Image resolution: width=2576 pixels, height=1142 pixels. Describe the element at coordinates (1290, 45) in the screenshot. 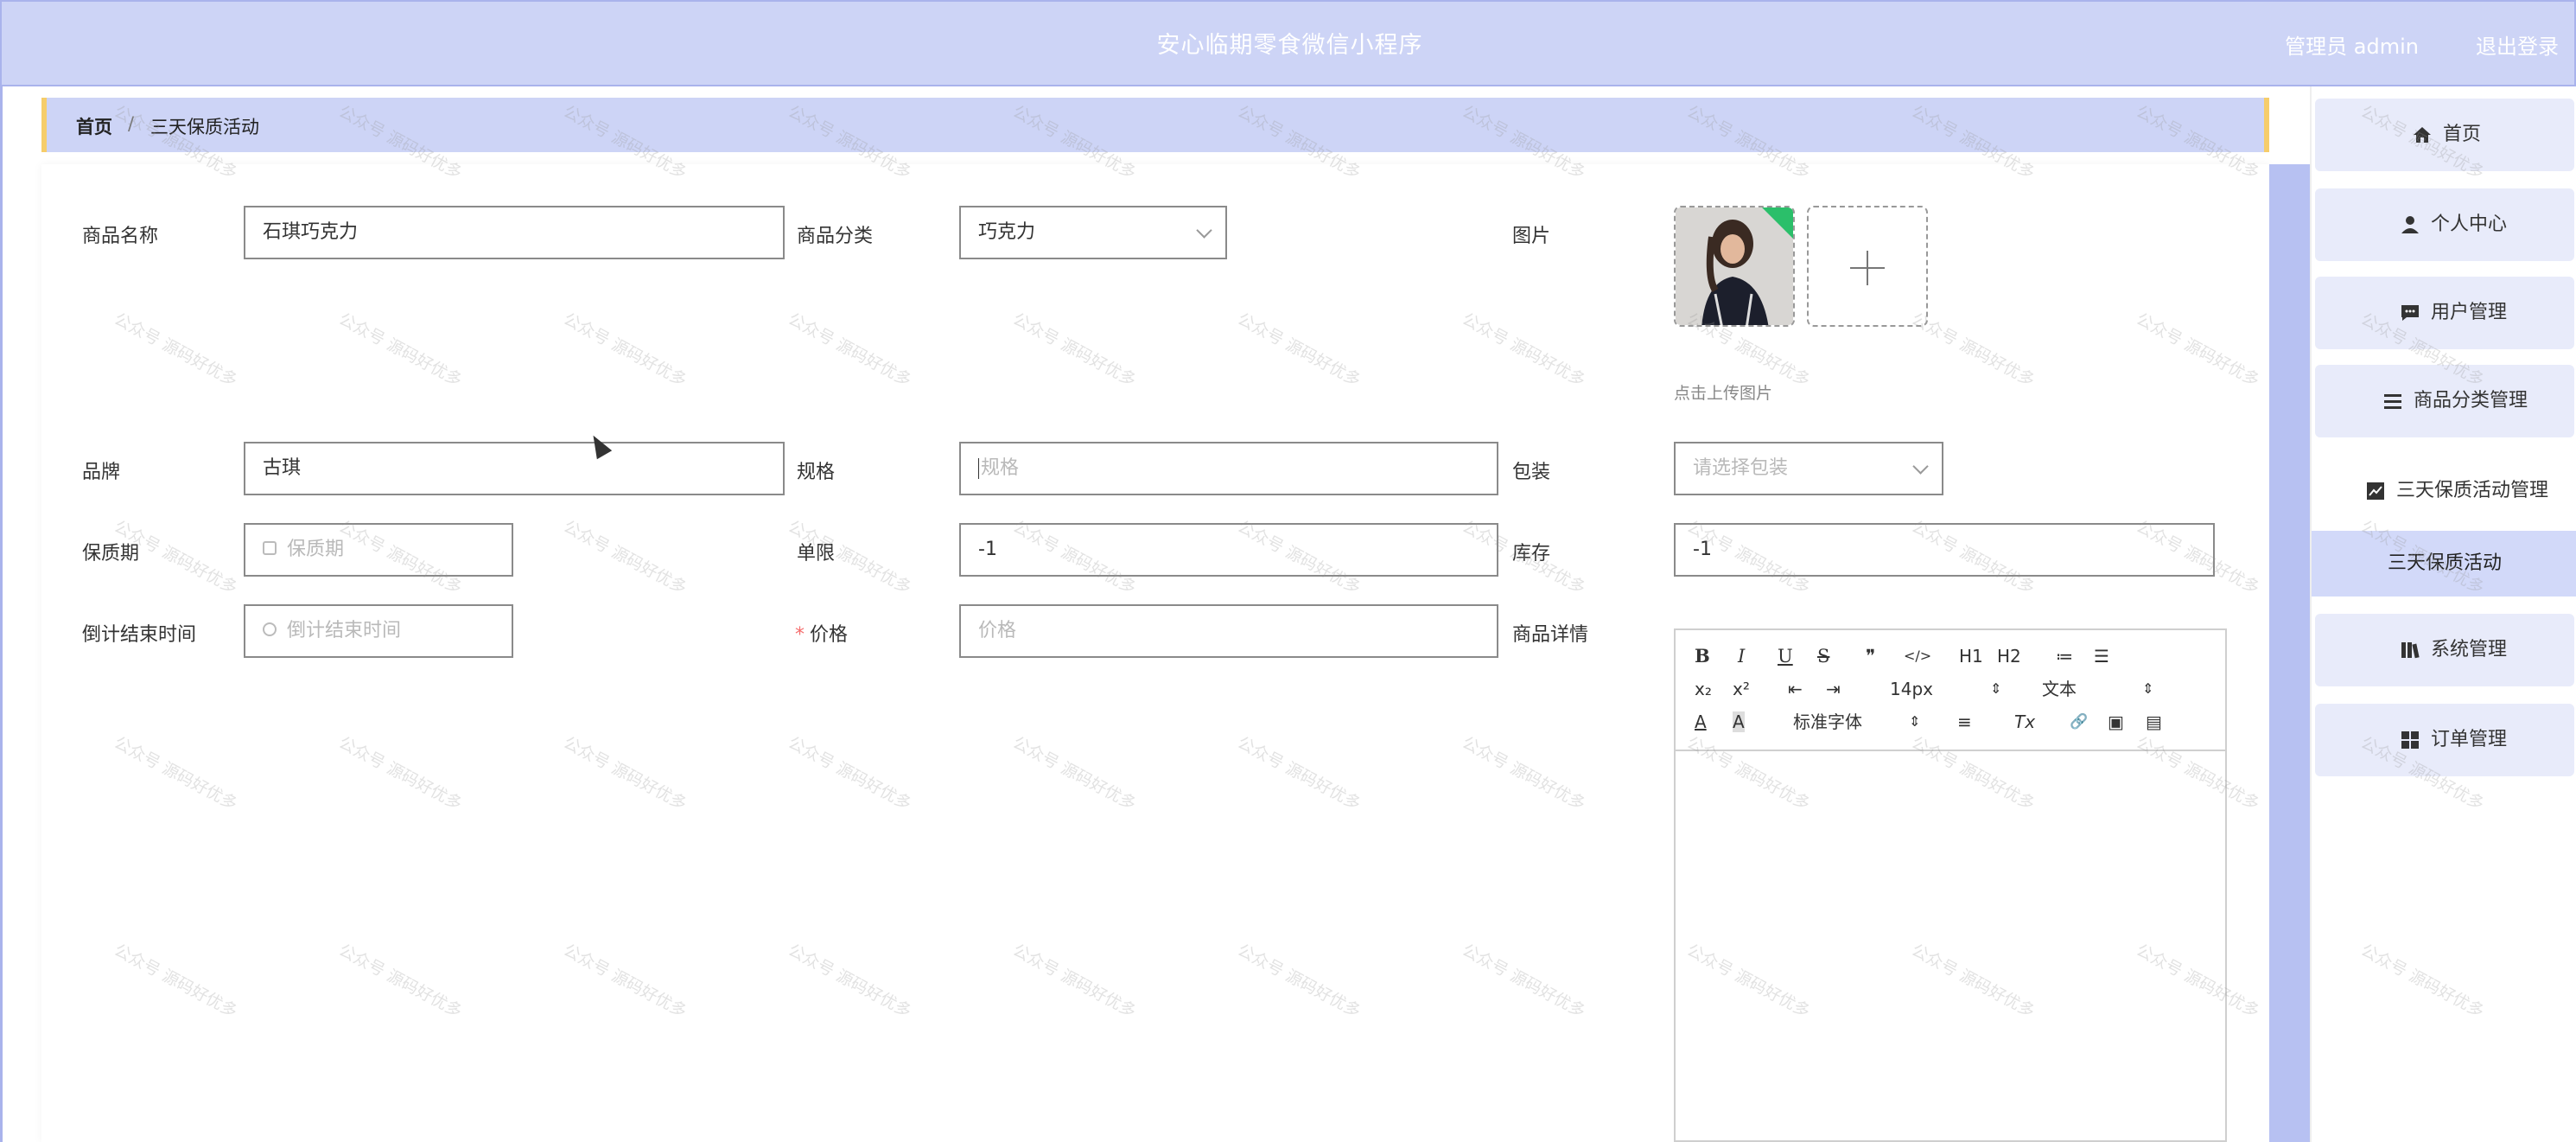

I see `app-title: 安心临期零食微信小程序` at that location.